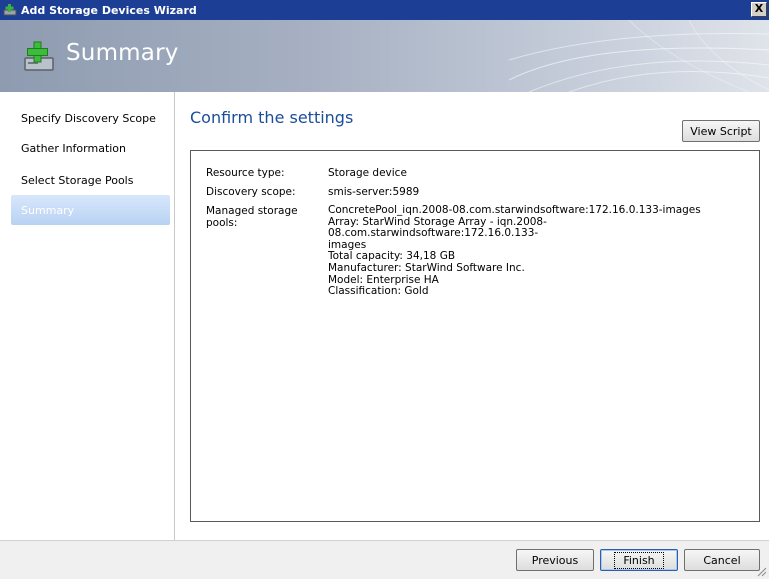 The height and width of the screenshot is (579, 769). I want to click on nav-step-select-storage-pools: Select Storage Pools, so click(90, 180).